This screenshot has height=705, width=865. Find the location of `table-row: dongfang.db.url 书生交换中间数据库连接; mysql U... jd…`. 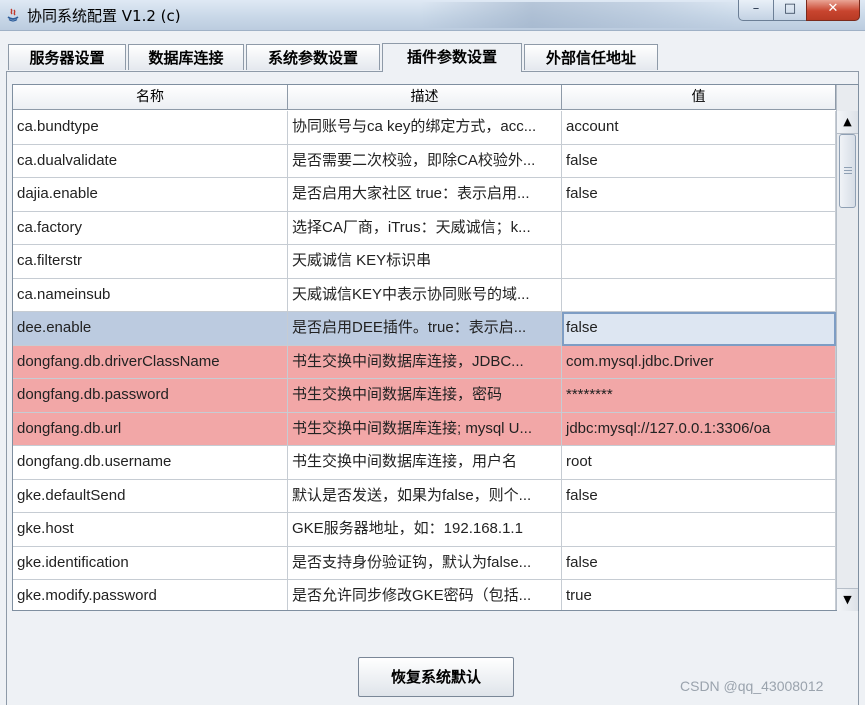

table-row: dongfang.db.url 书生交换中间数据库连接; mysql U... jd… is located at coordinates (424, 429).